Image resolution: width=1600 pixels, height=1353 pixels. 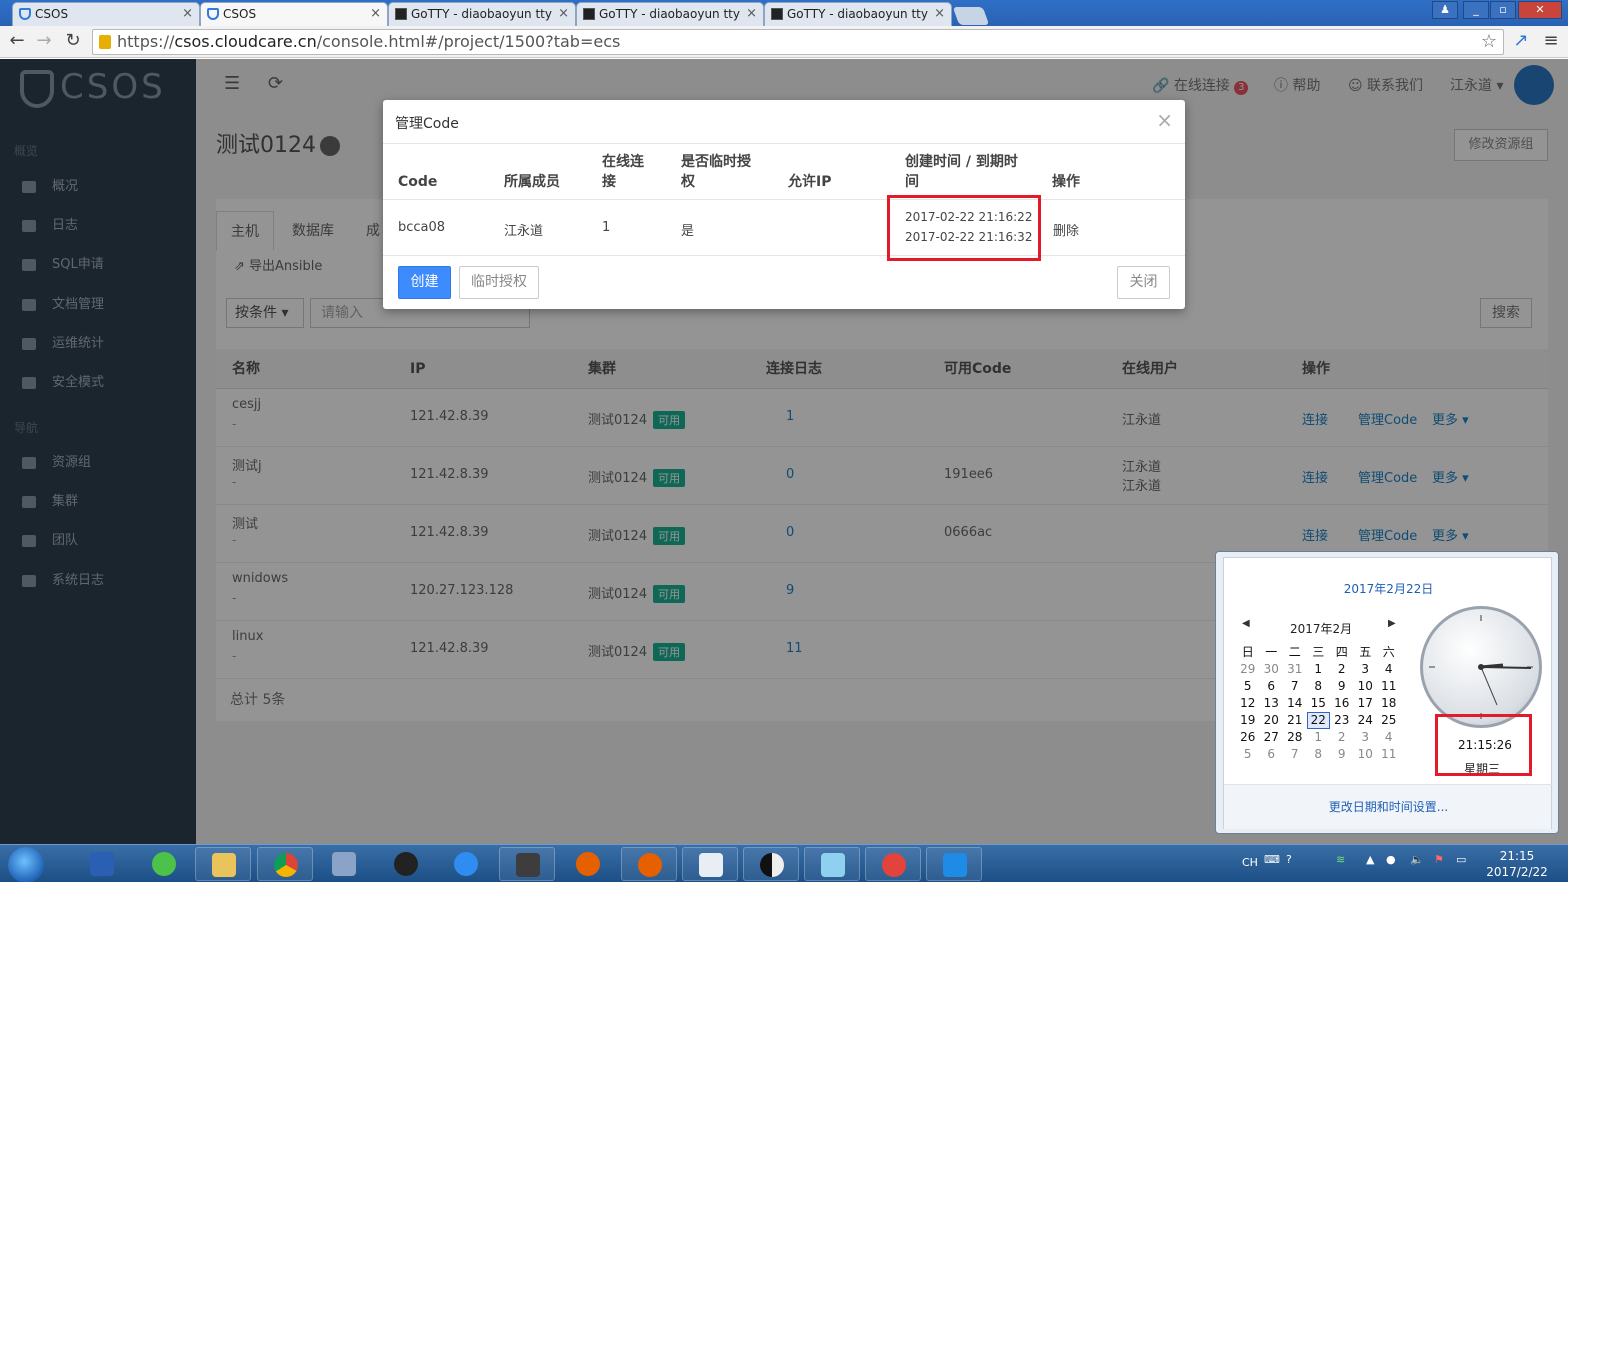 What do you see at coordinates (499, 282) in the screenshot?
I see `temp-auth-button: 临时授权` at bounding box center [499, 282].